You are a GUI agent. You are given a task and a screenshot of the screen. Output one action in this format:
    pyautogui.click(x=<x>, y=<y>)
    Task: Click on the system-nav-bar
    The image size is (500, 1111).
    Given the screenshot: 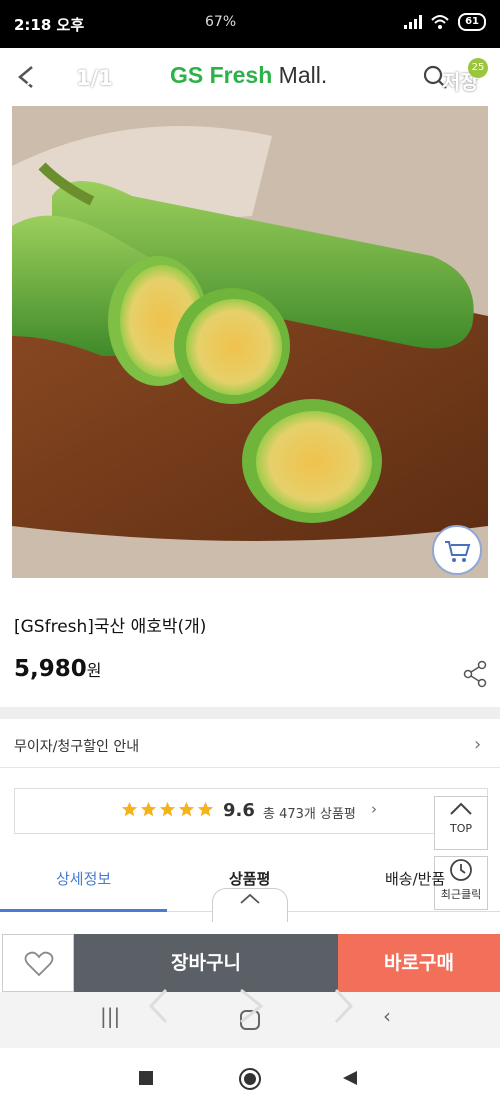 What is the action you would take?
    pyautogui.click(x=250, y=1079)
    